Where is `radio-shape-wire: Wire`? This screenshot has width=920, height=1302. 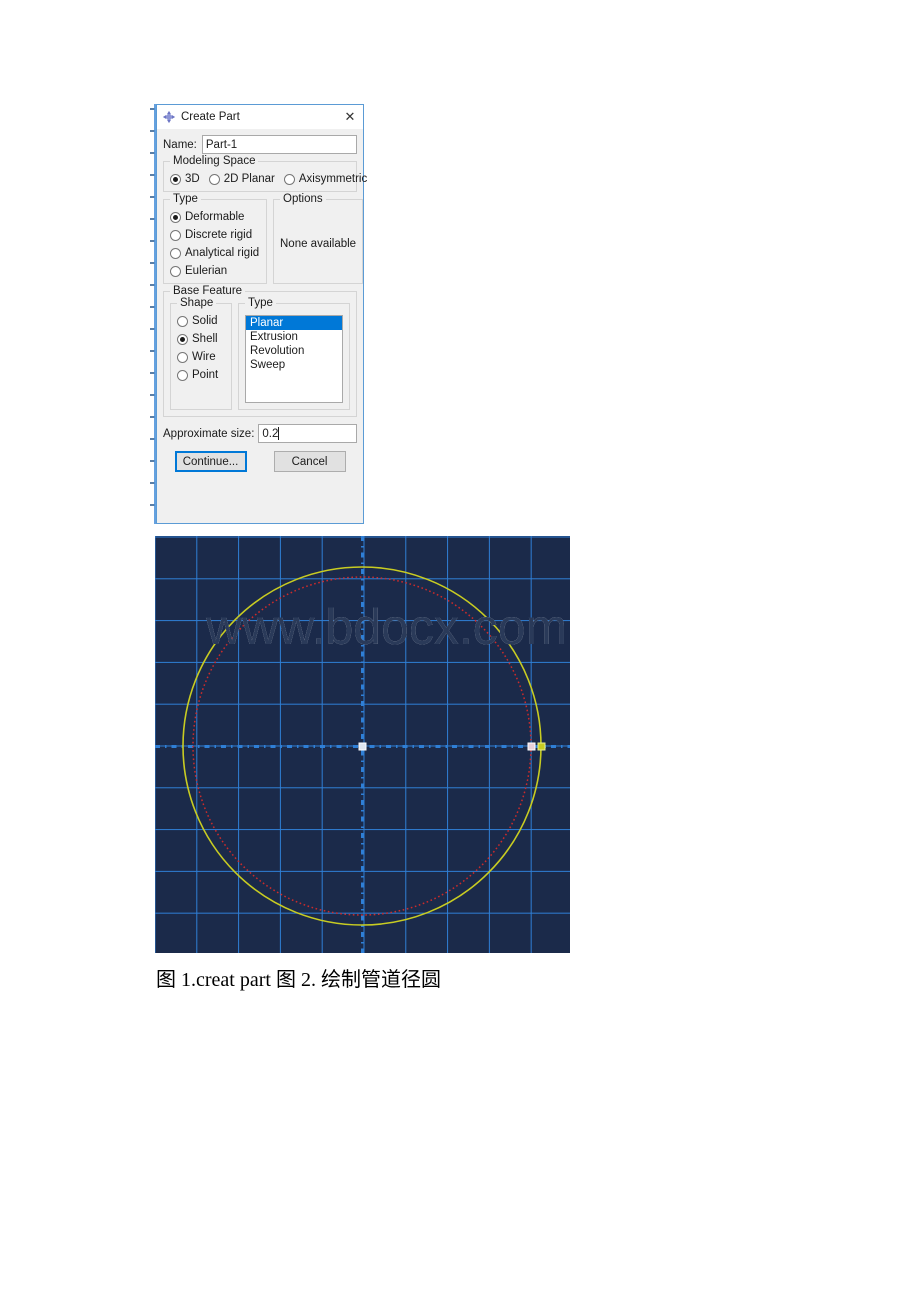
radio-shape-wire: Wire is located at coordinates (201, 357).